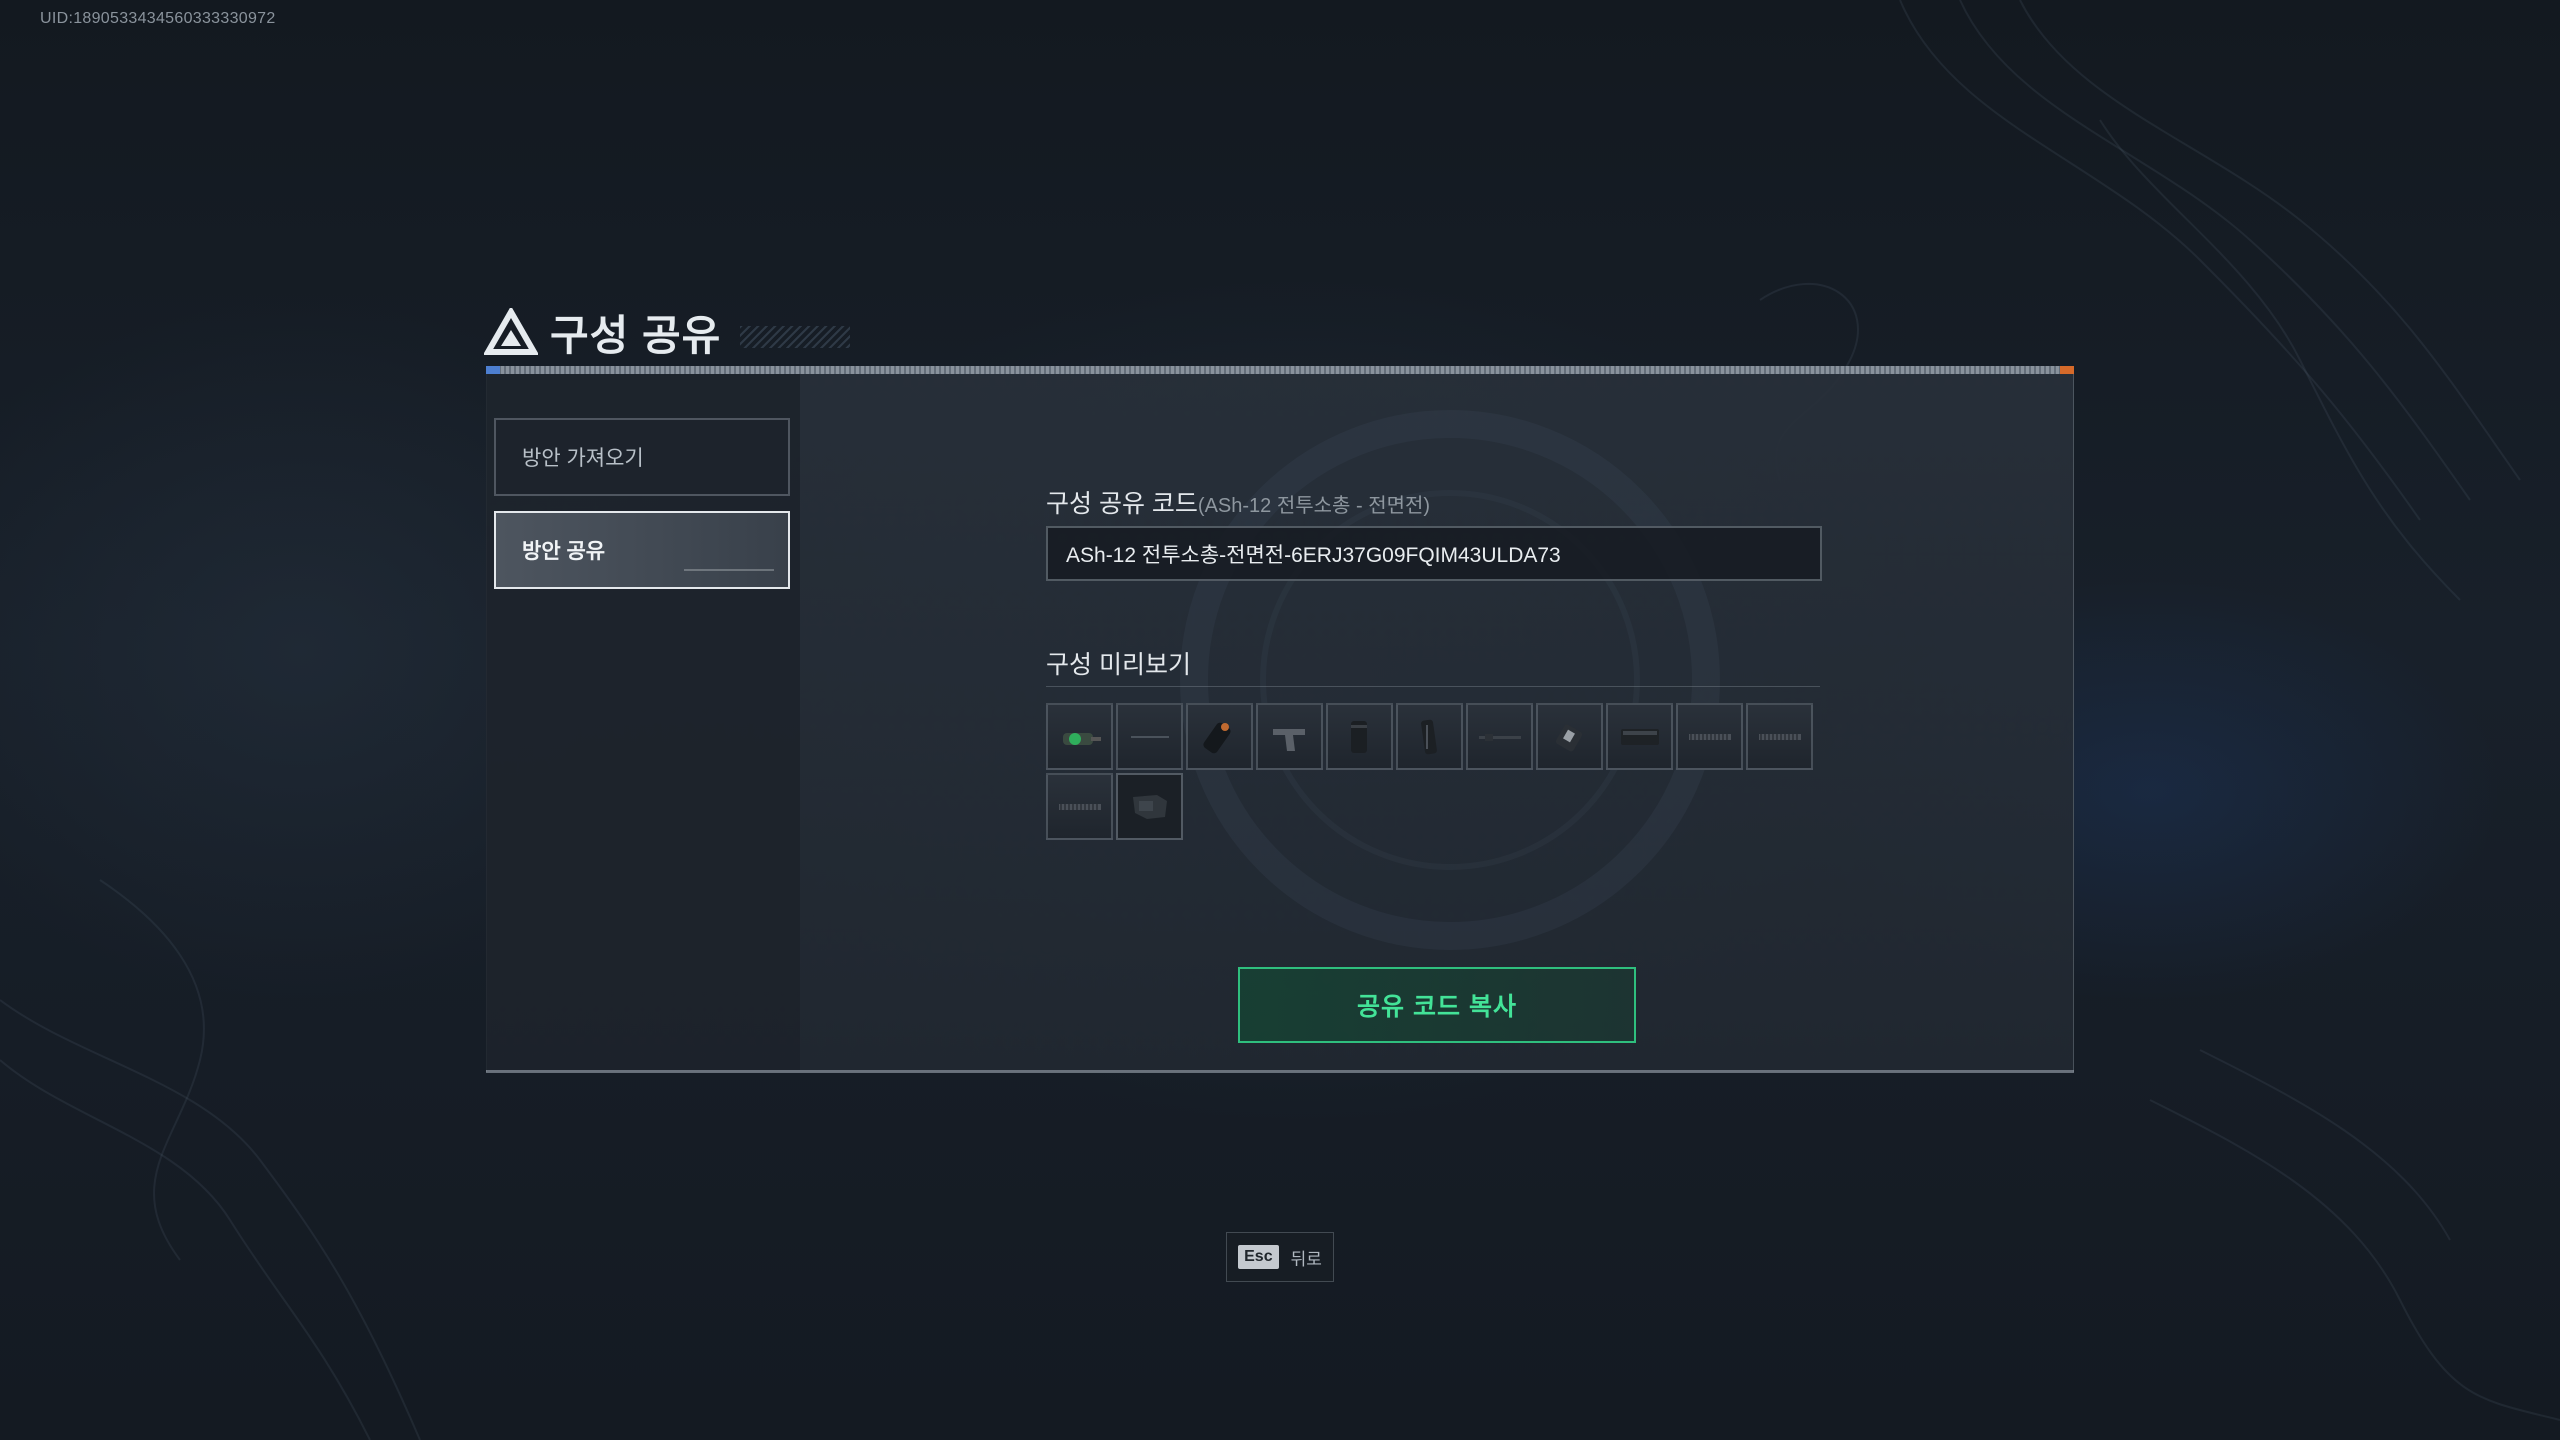 This screenshot has height=1440, width=2560. I want to click on dialog-title: 구성 공유, so click(636, 335).